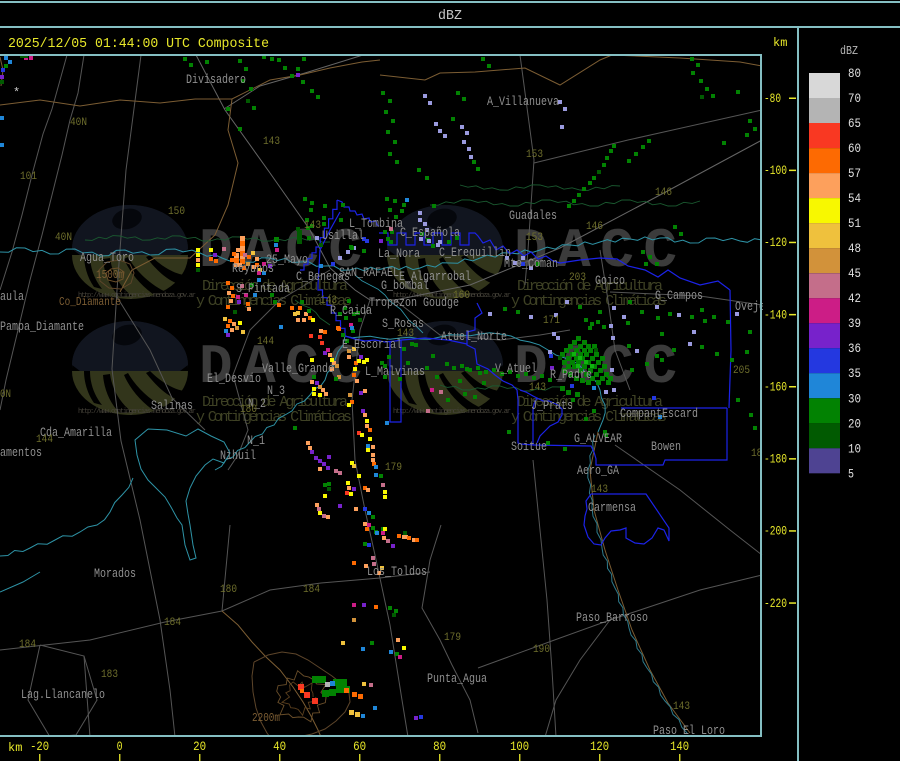  What do you see at coordinates (529, 447) in the screenshot?
I see `svg-text: Soitue` at bounding box center [529, 447].